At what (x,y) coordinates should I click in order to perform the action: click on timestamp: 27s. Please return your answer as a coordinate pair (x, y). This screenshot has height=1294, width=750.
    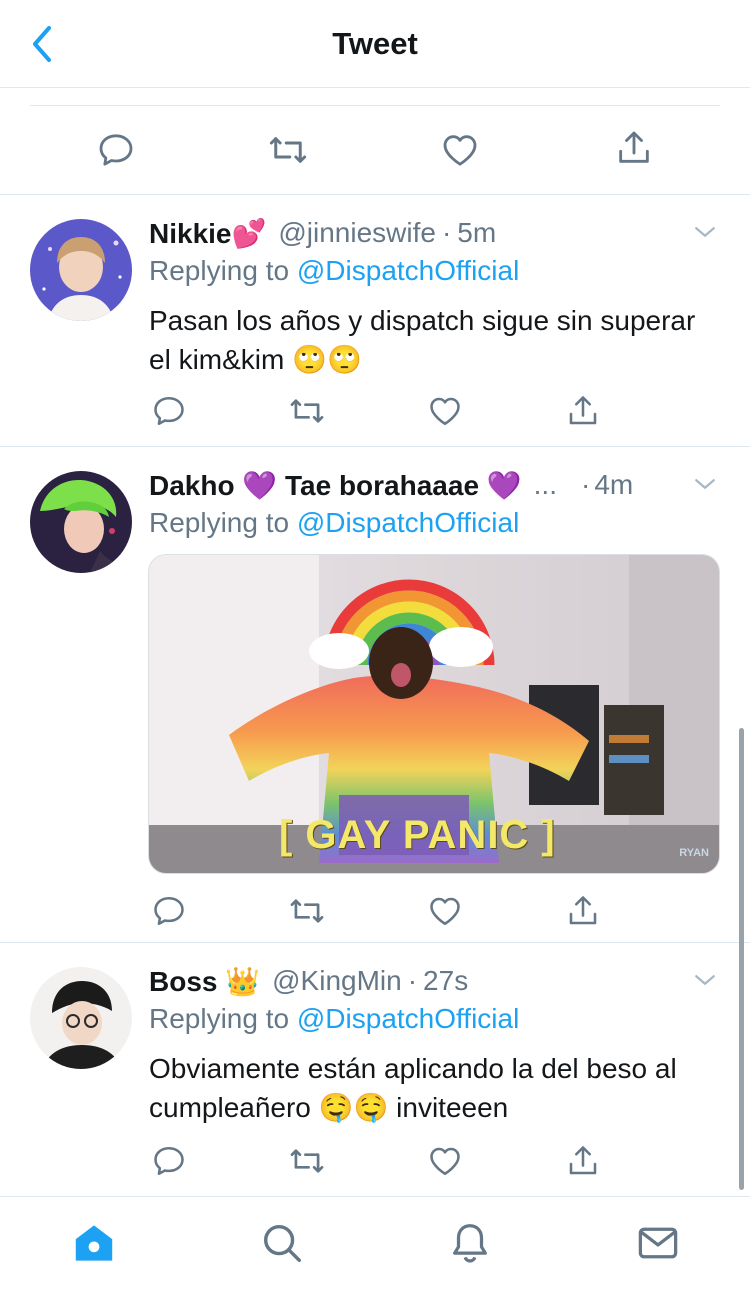
    Looking at the image, I should click on (446, 980).